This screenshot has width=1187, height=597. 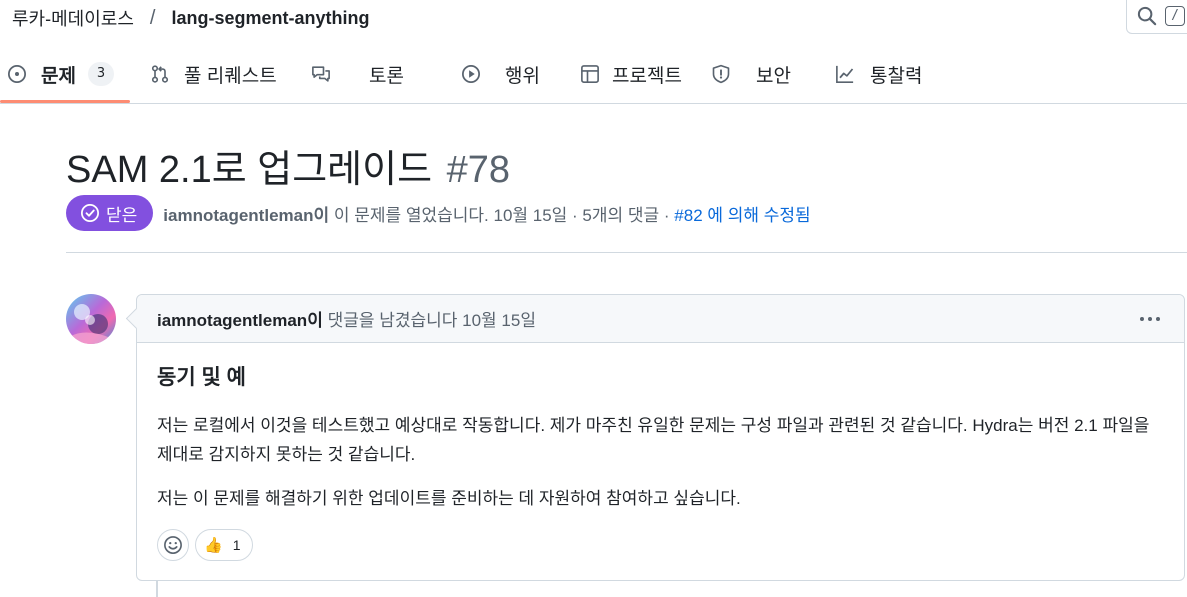 I want to click on issue-author-link: iamnotagentleman이, so click(x=246, y=215).